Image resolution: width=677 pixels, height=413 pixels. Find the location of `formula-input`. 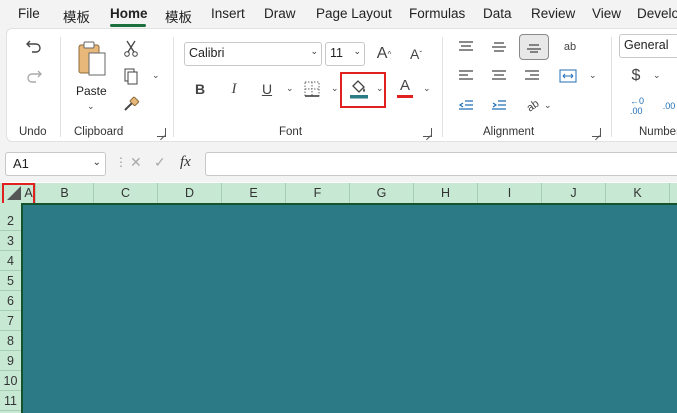

formula-input is located at coordinates (441, 164).